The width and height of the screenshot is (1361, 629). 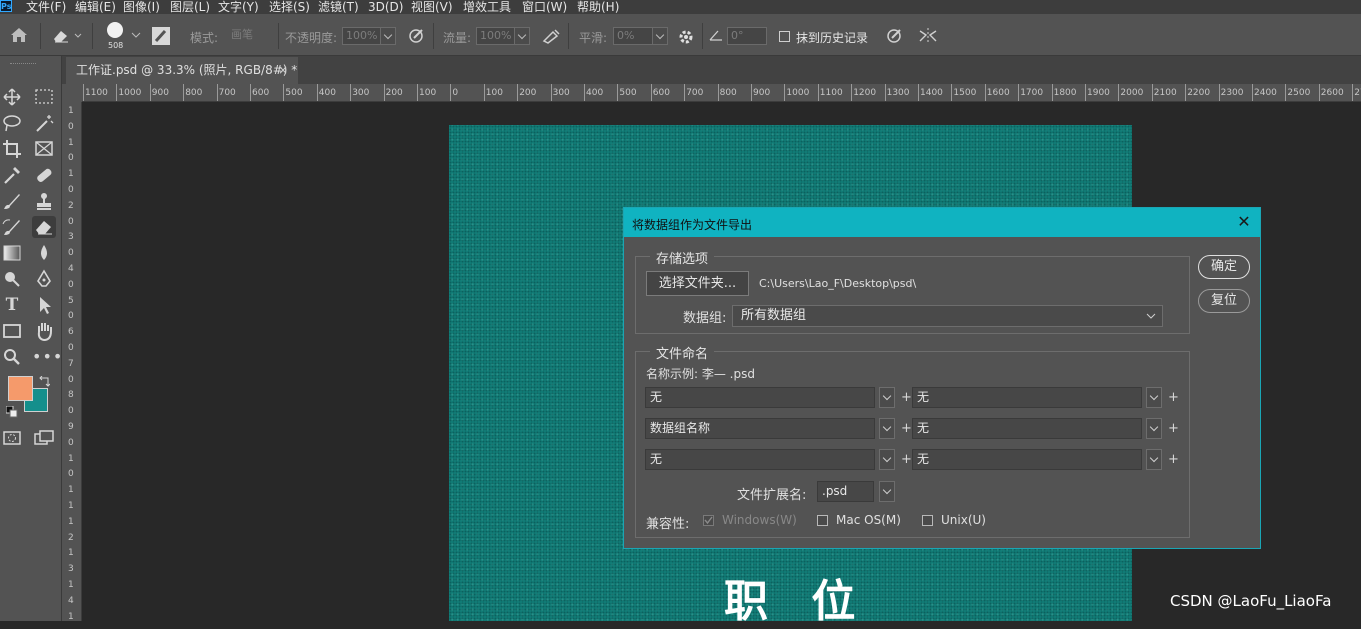 What do you see at coordinates (1032, 93) in the screenshot?
I see `ruler-tick-label: 1700` at bounding box center [1032, 93].